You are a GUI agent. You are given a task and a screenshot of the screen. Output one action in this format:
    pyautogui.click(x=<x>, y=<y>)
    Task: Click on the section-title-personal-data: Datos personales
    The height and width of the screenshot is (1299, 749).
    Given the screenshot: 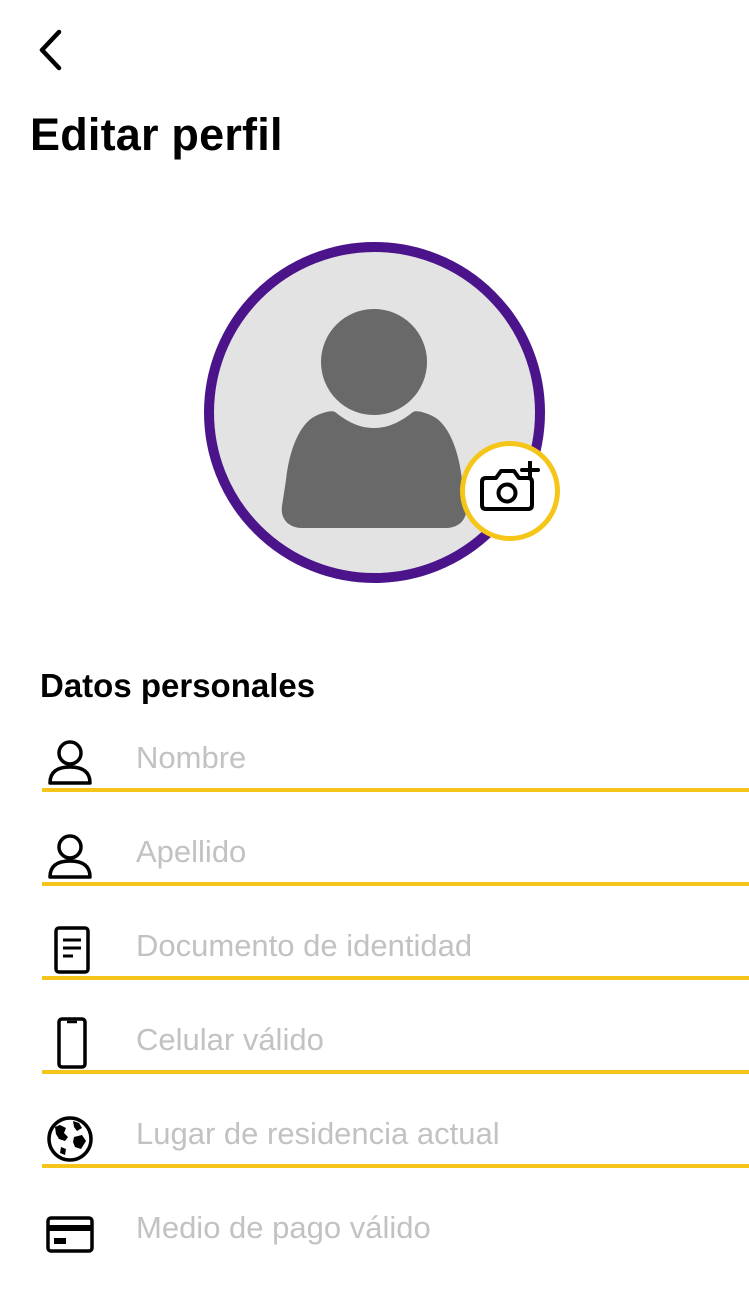 What is the action you would take?
    pyautogui.click(x=178, y=685)
    